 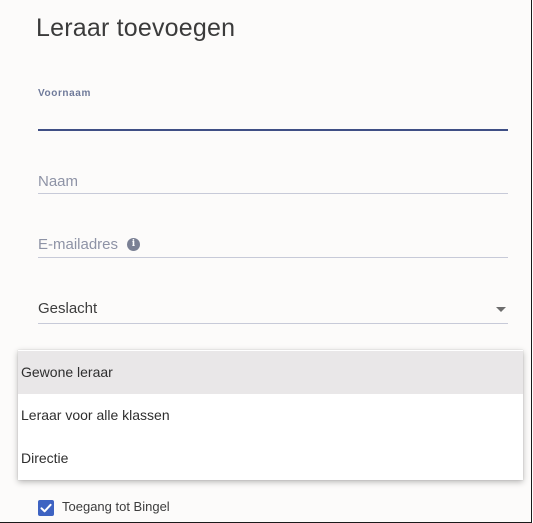 I want to click on email-underline, so click(x=273, y=257).